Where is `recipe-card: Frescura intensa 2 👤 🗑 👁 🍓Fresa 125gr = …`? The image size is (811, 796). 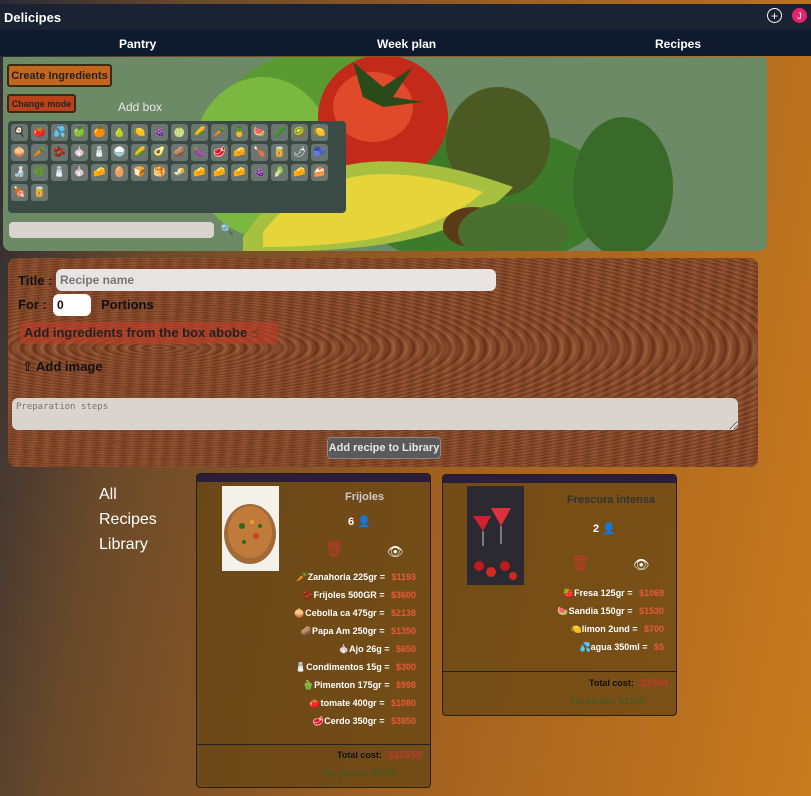 recipe-card: Frescura intensa 2 👤 🗑 👁 🍓Fresa 125gr = … is located at coordinates (559, 595).